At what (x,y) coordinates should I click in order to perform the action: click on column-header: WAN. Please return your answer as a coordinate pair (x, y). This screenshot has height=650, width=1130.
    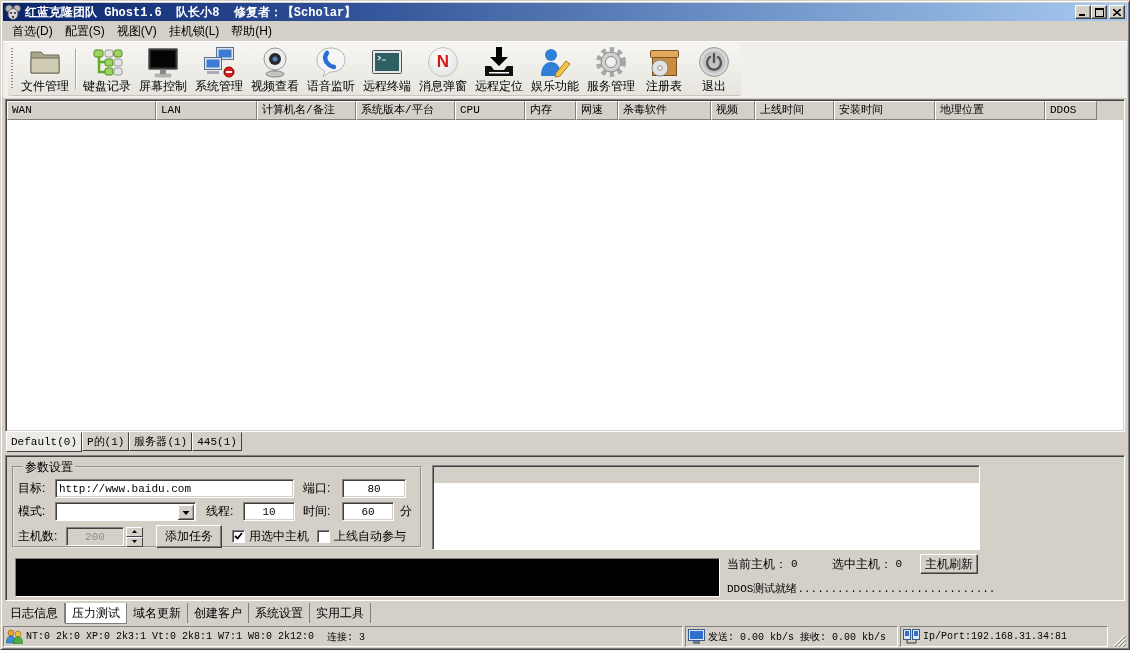
    Looking at the image, I should click on (81, 110).